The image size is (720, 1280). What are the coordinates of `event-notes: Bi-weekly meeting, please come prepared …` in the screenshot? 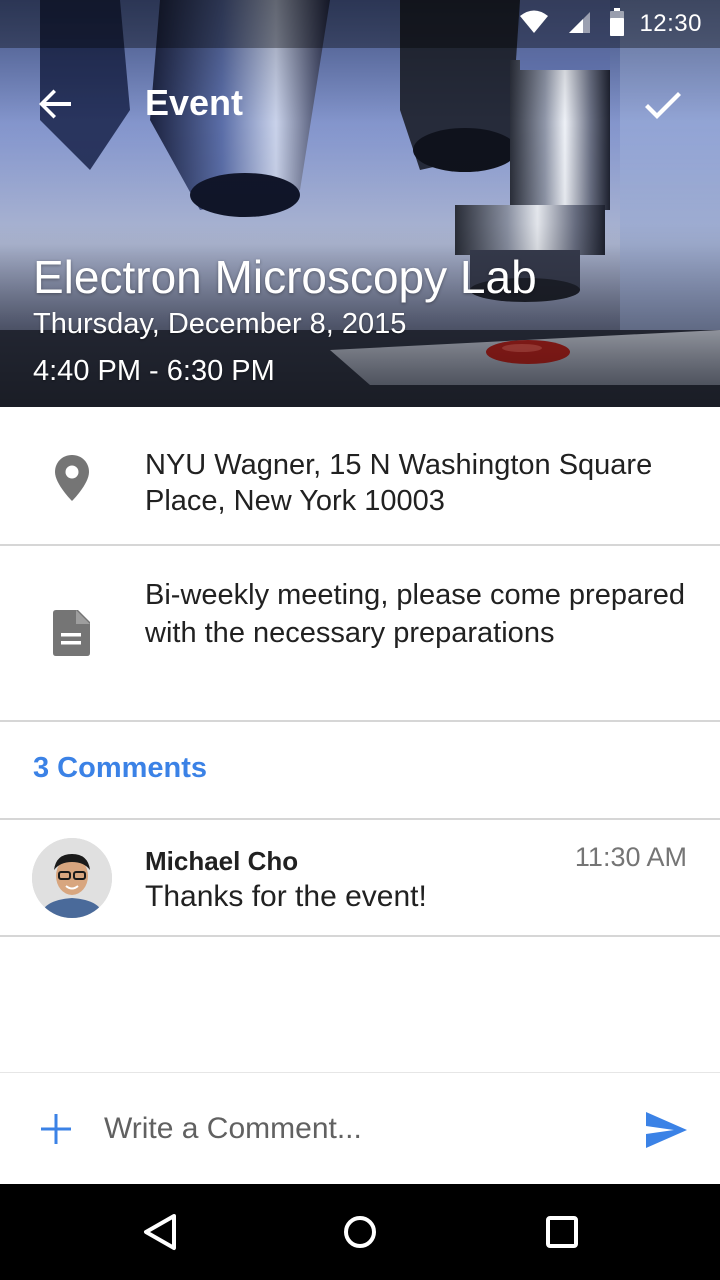 It's located at (415, 614).